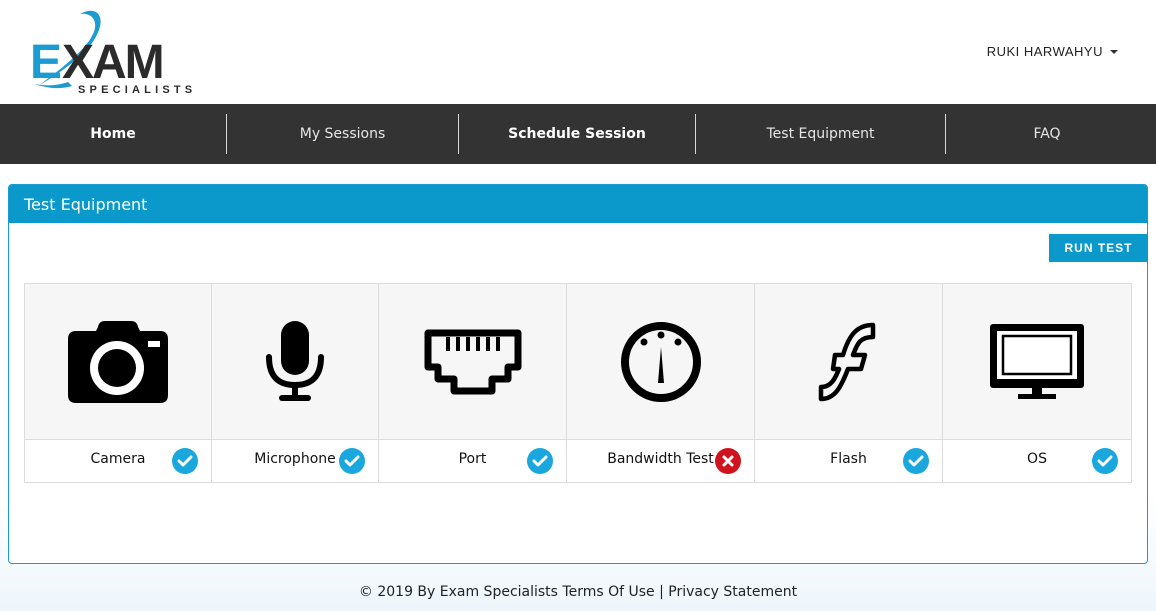 Image resolution: width=1156 pixels, height=611 pixels. What do you see at coordinates (608, 592) in the screenshot?
I see `terms-of-use-link: Terms Of Use` at bounding box center [608, 592].